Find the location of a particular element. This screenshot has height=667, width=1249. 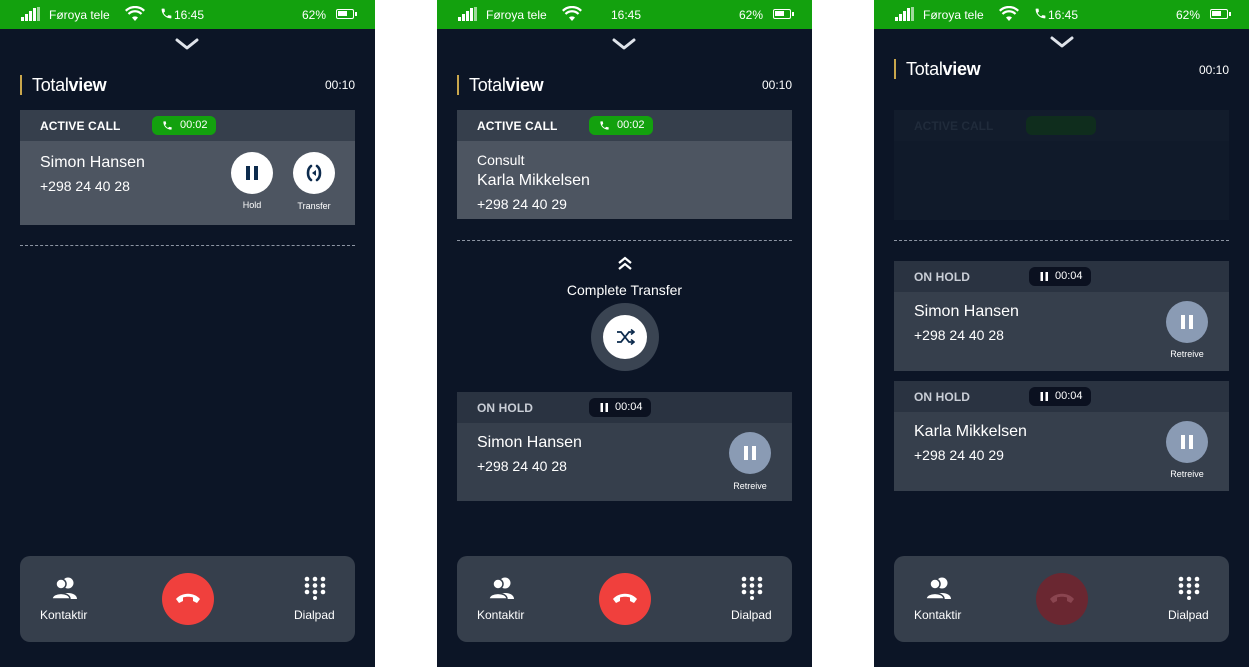

active-call-card-faded: ACTIVE CALL is located at coordinates (1061, 165).